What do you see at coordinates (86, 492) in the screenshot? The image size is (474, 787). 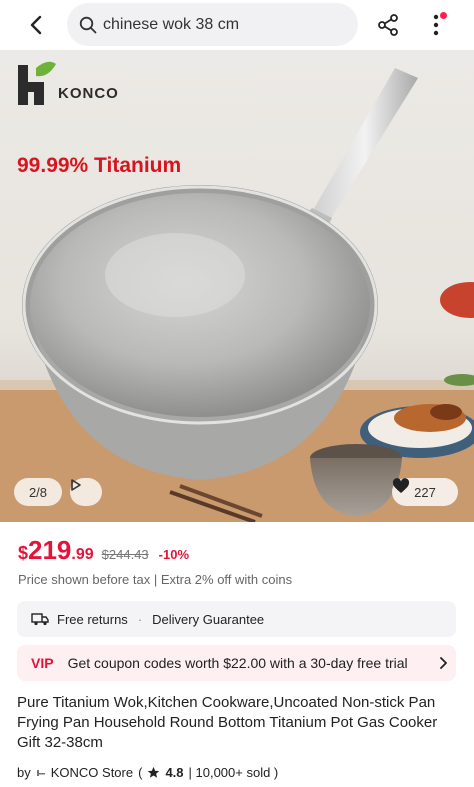 I see `play-video-button` at bounding box center [86, 492].